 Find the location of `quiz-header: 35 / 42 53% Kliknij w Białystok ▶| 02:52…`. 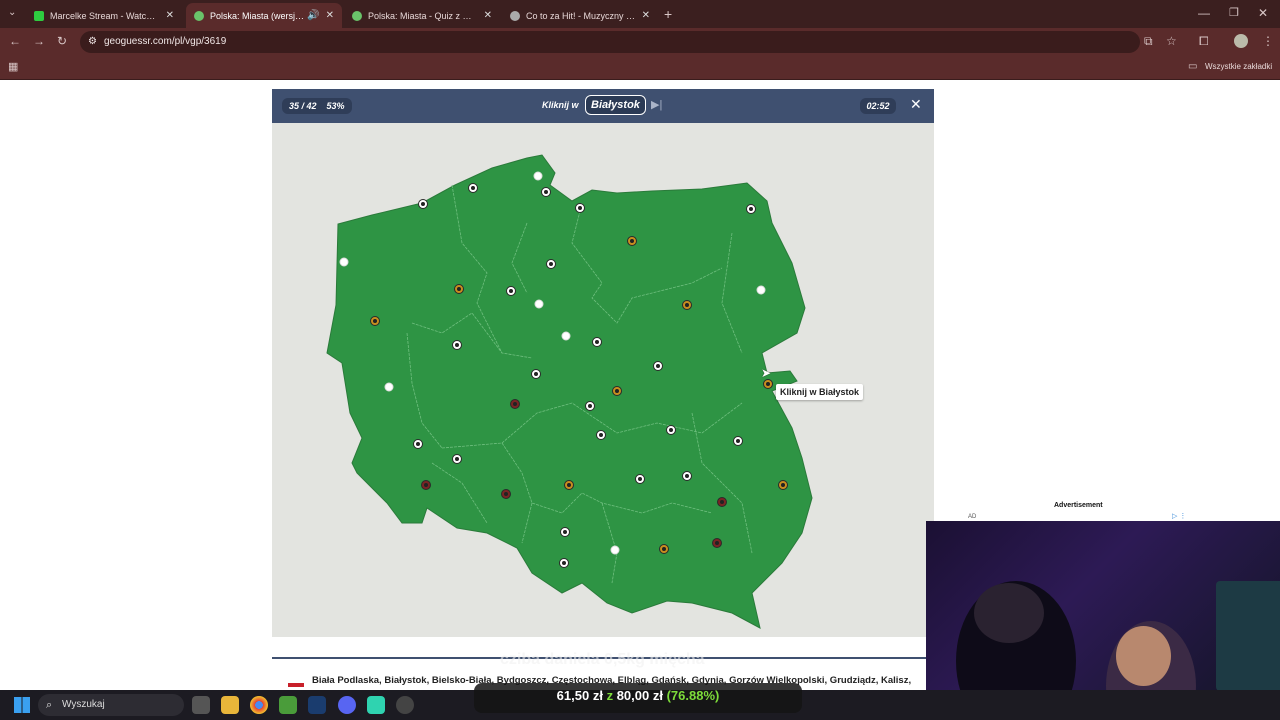

quiz-header: 35 / 42 53% Kliknij w Białystok ▶| 02:52… is located at coordinates (603, 106).